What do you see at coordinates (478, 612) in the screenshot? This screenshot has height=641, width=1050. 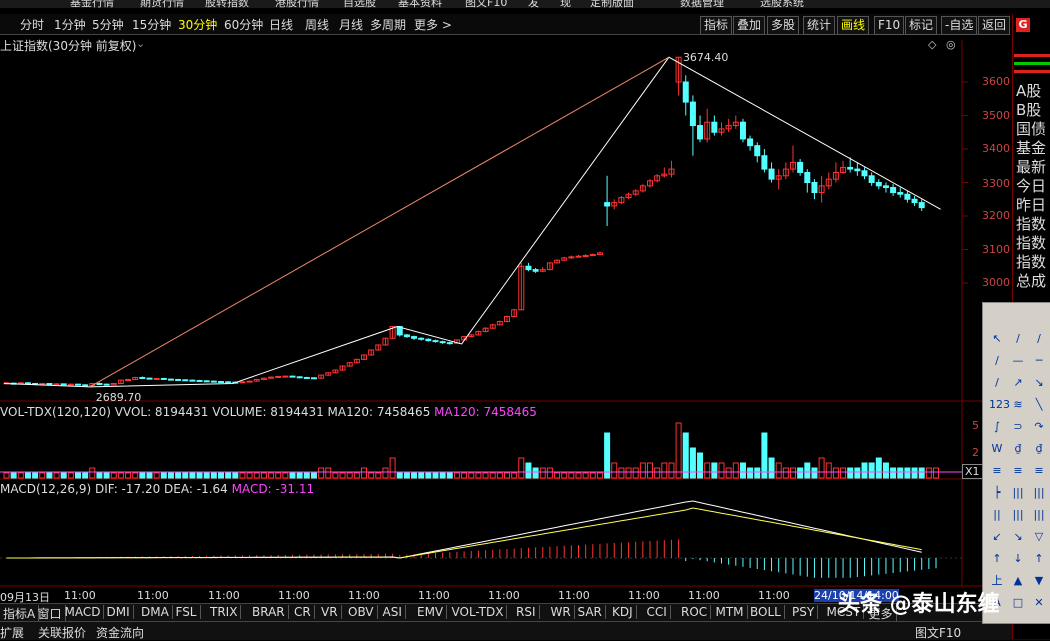 I see `indicator-tab-13: VOL-TDX` at bounding box center [478, 612].